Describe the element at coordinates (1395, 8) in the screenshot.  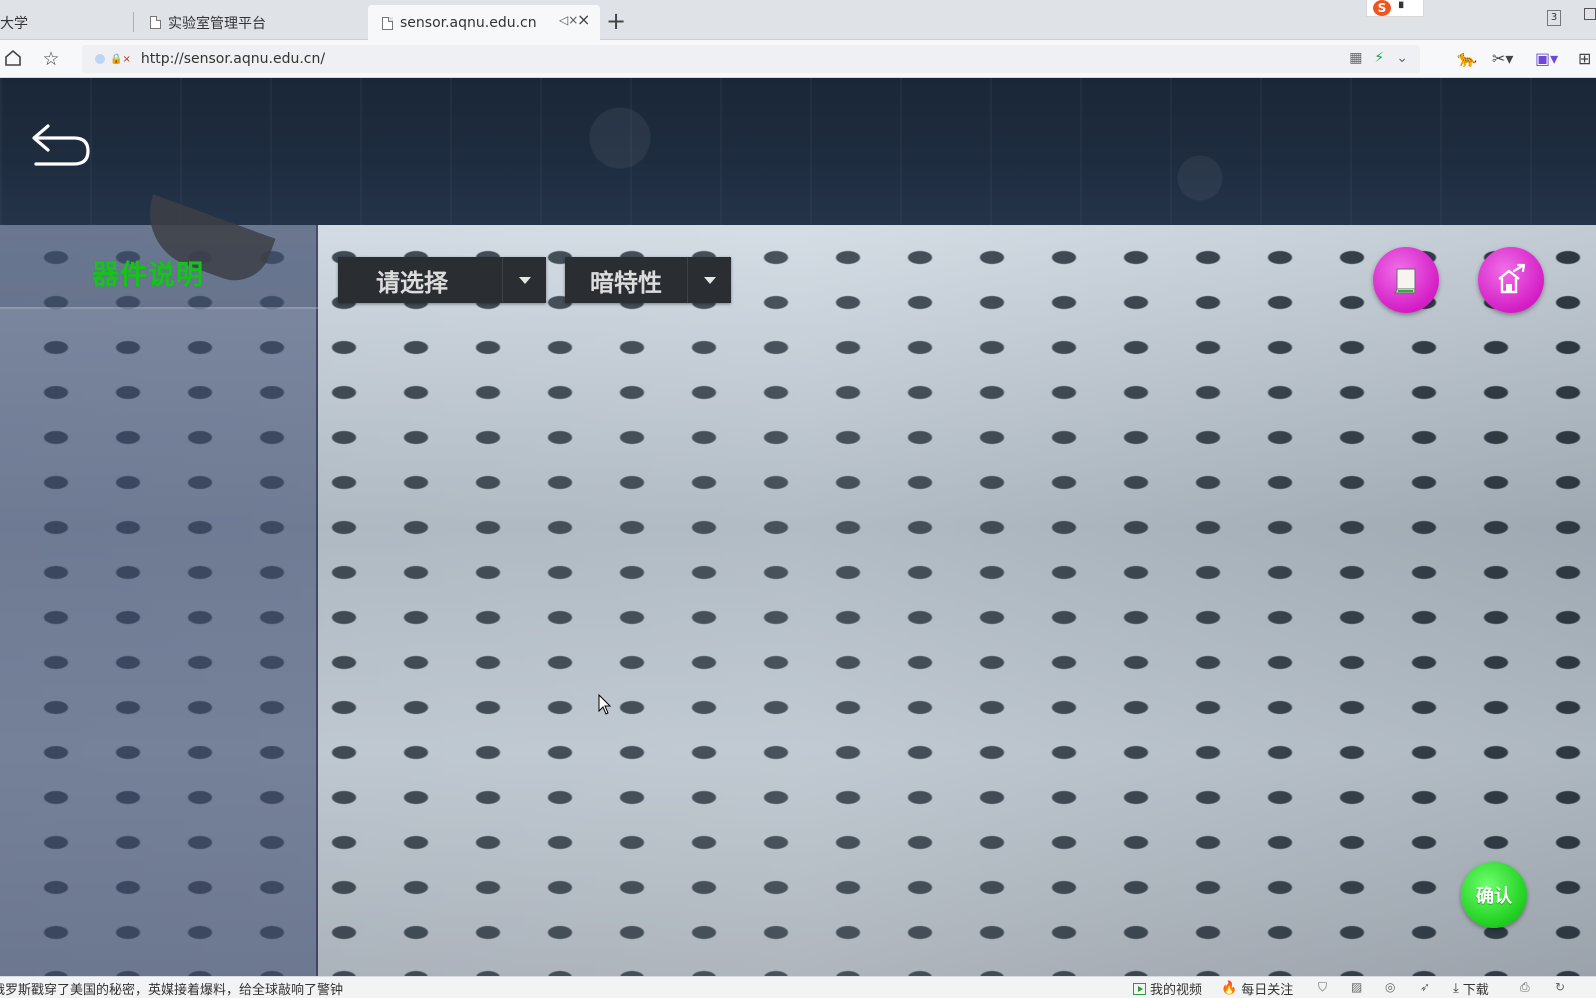
I see `sohu-logo: S ▘` at that location.